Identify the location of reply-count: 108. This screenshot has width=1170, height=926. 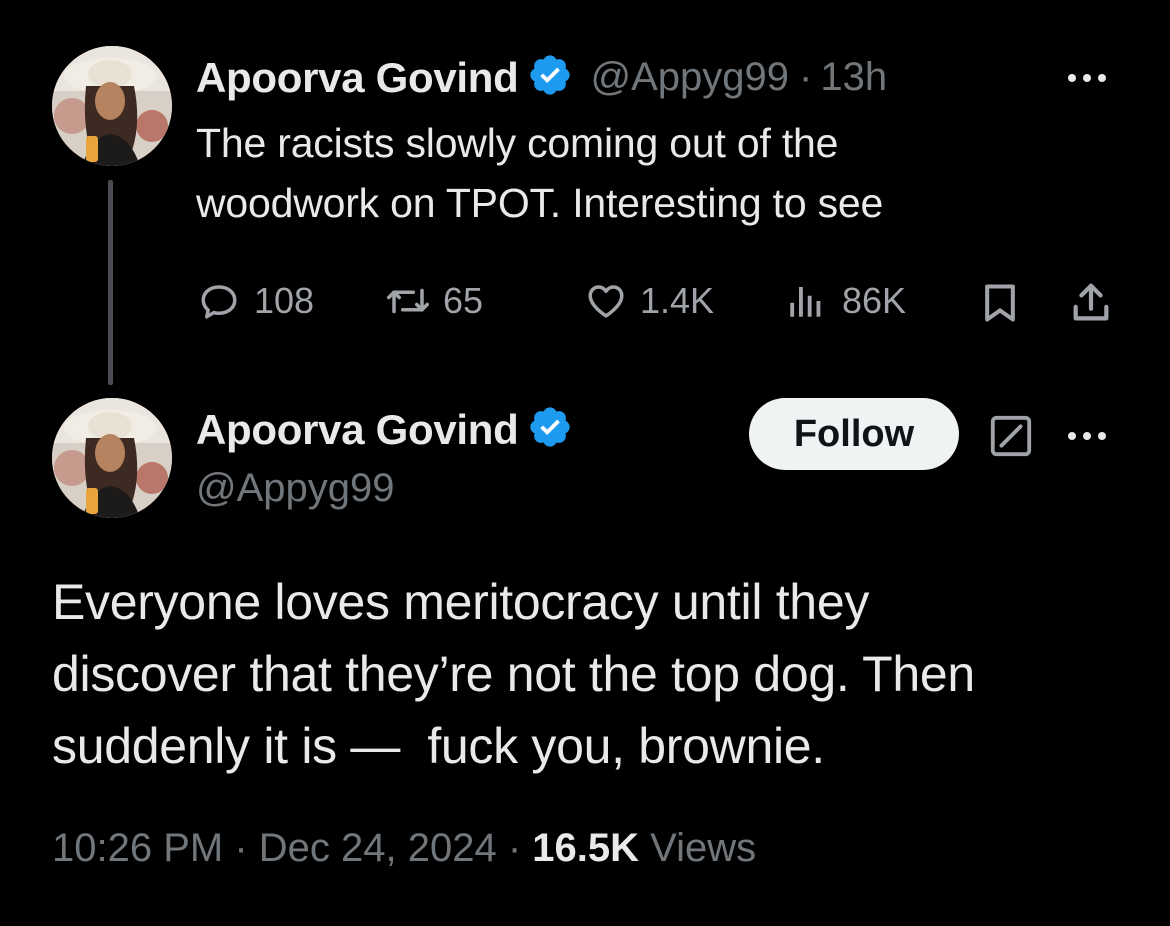
(284, 300).